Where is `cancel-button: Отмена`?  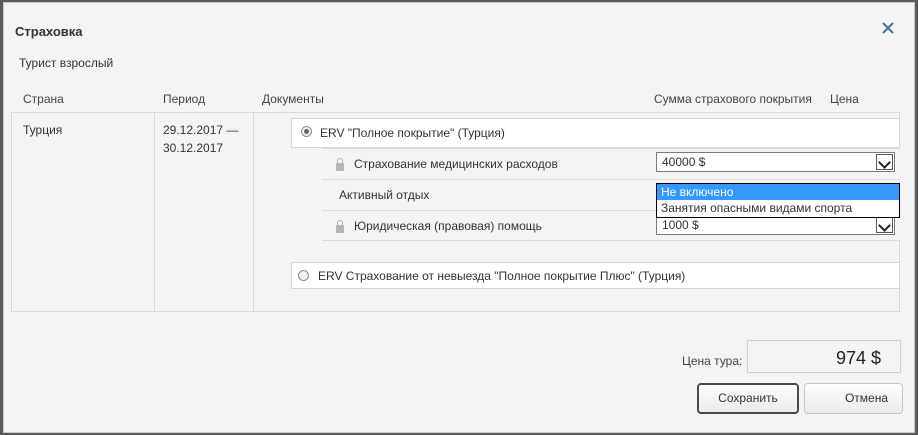
cancel-button: Отмена is located at coordinates (853, 398).